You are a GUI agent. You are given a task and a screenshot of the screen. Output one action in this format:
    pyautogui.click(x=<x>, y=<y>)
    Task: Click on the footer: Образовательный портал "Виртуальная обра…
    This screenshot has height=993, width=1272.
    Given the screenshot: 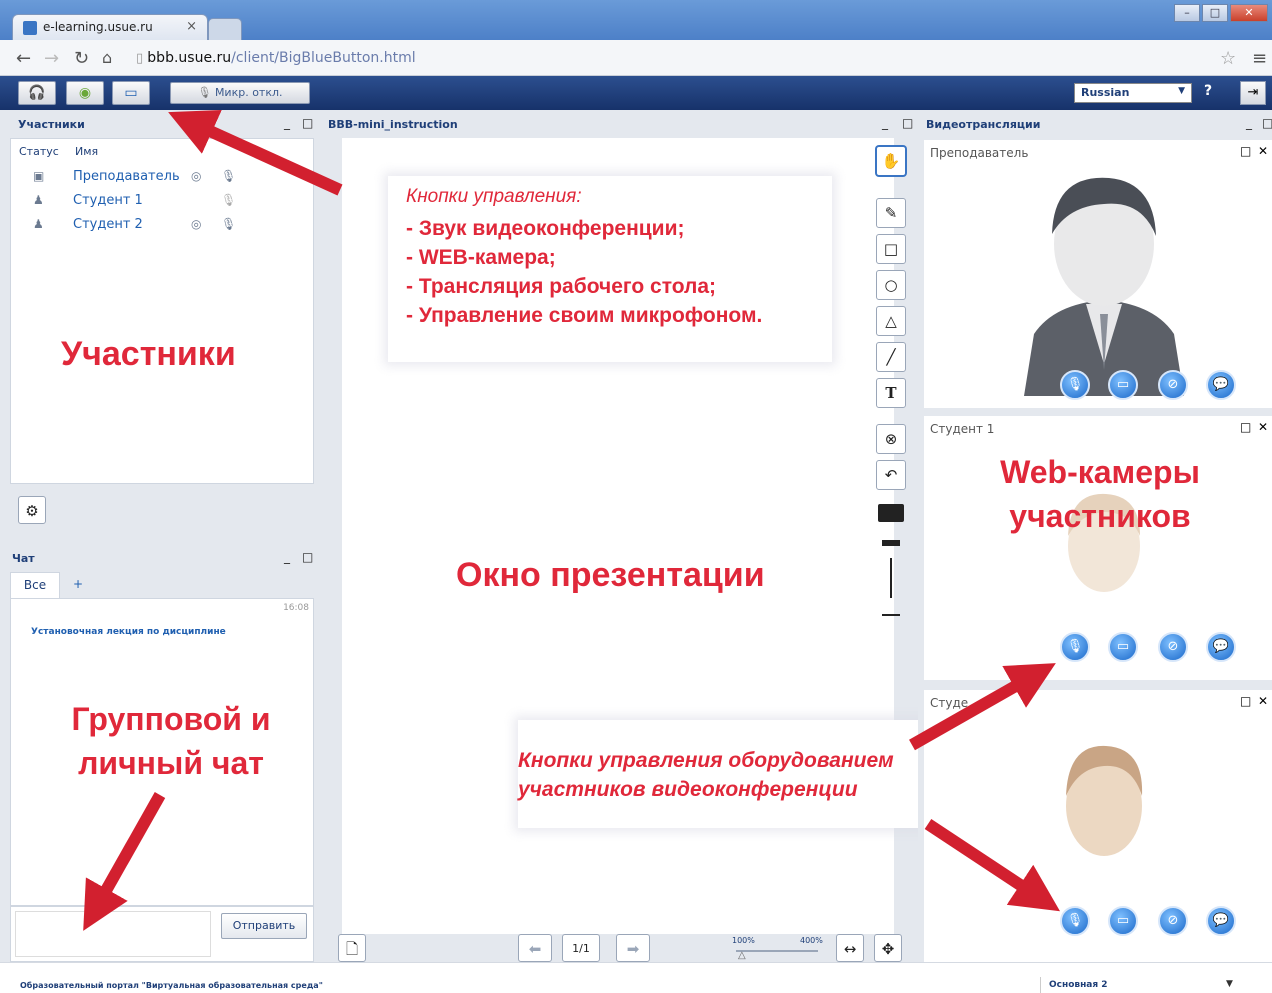 What is the action you would take?
    pyautogui.click(x=636, y=977)
    